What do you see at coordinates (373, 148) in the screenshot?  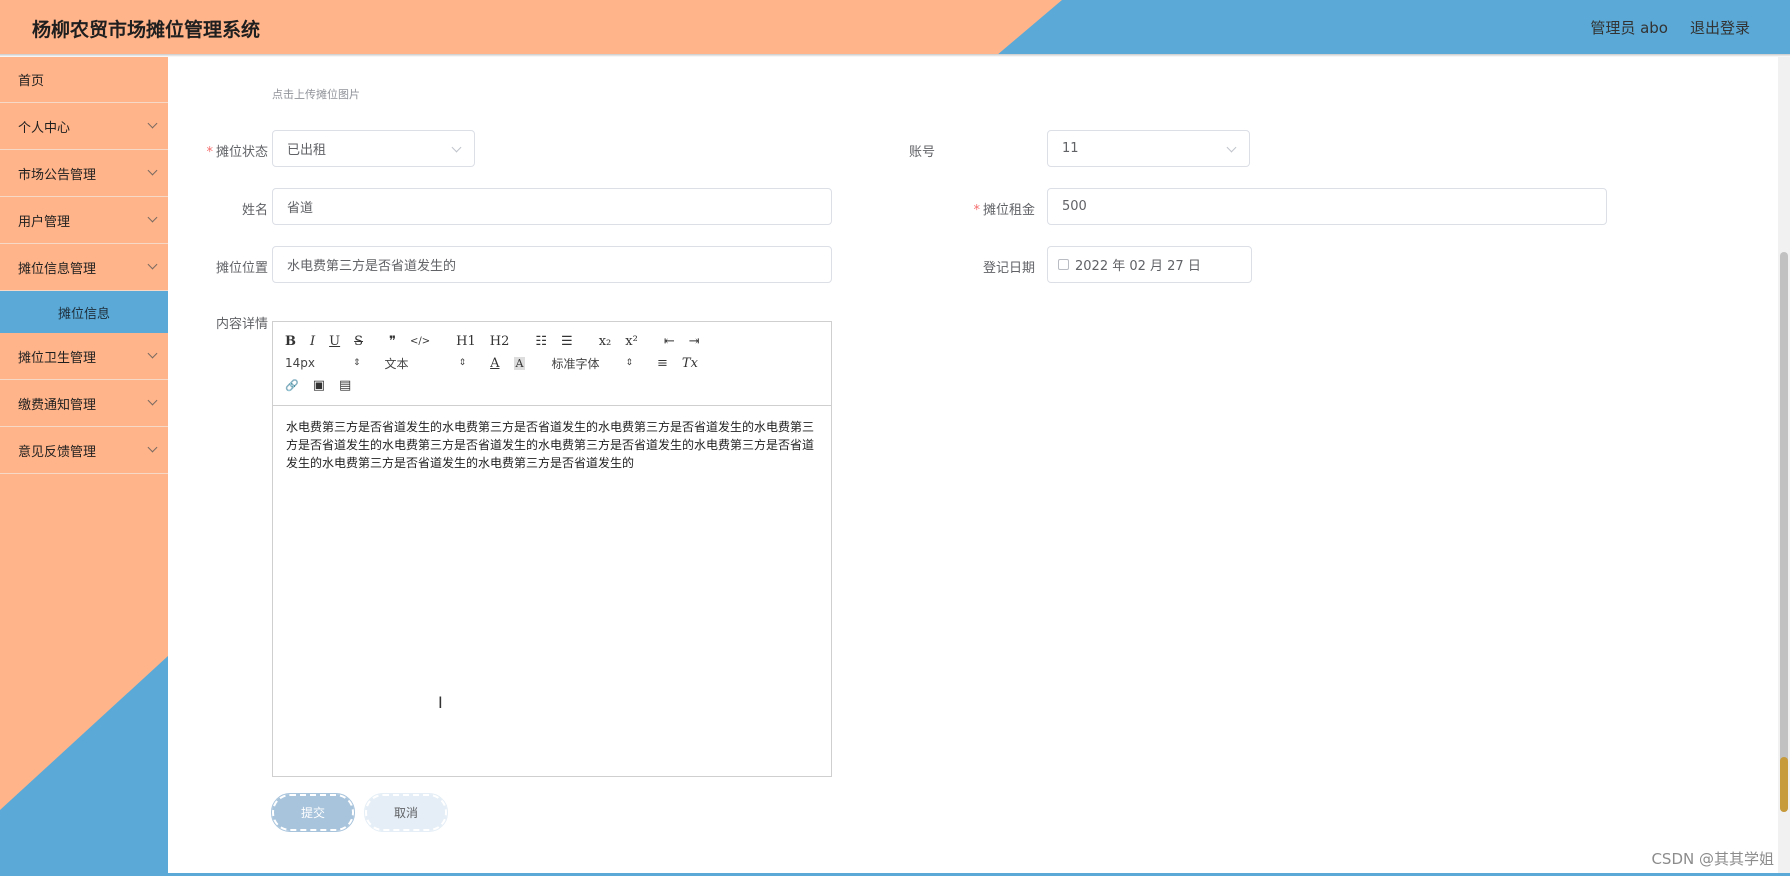 I see `status-select: 已出租` at bounding box center [373, 148].